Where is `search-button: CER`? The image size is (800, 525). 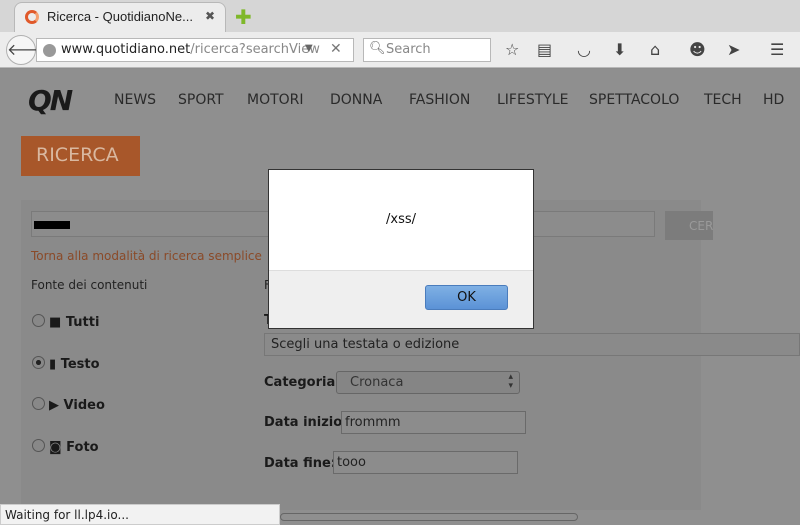 search-button: CER is located at coordinates (689, 225).